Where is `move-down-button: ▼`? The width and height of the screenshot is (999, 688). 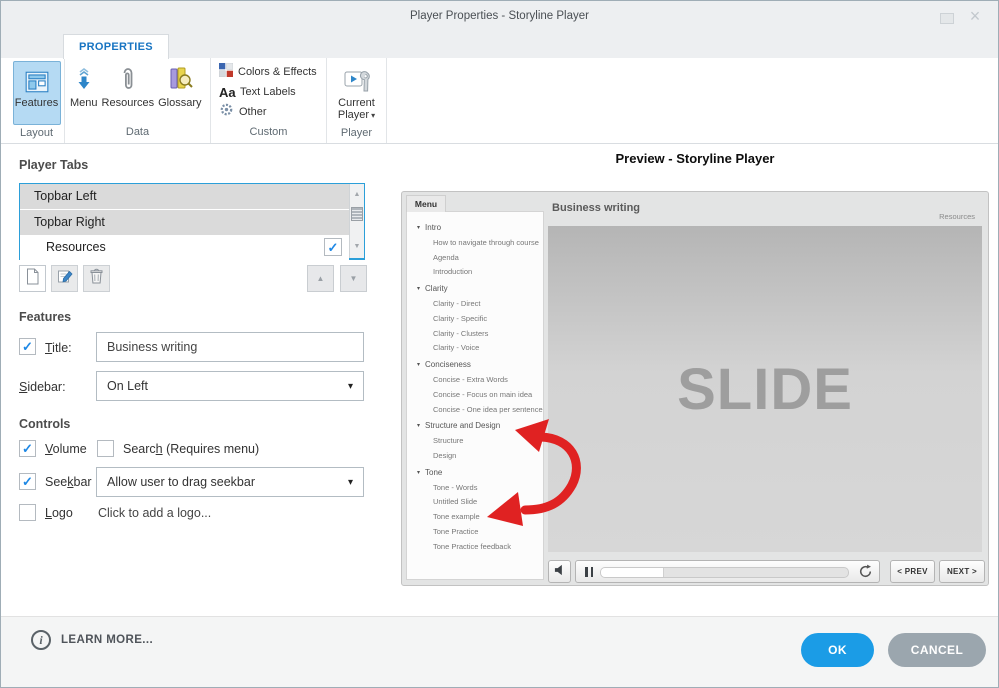
move-down-button: ▼ is located at coordinates (353, 278).